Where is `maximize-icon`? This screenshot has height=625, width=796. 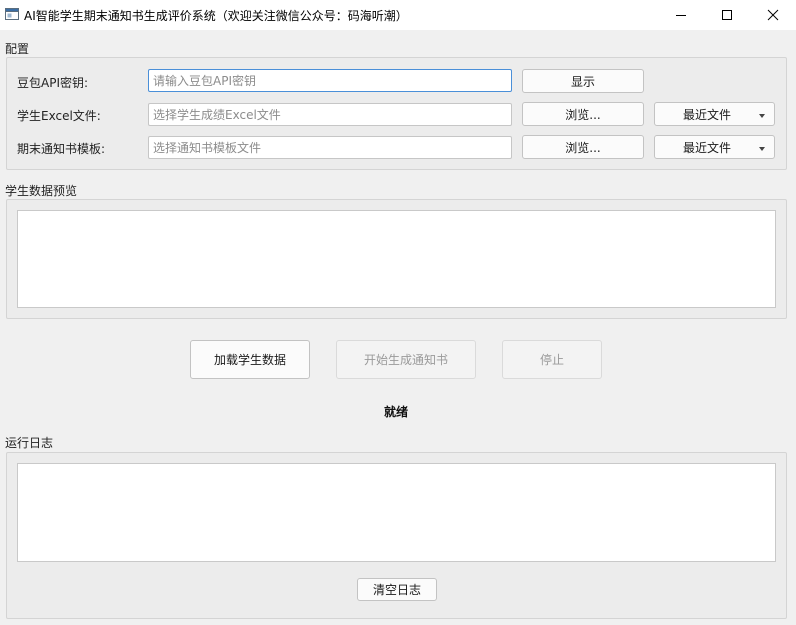
maximize-icon is located at coordinates (727, 15).